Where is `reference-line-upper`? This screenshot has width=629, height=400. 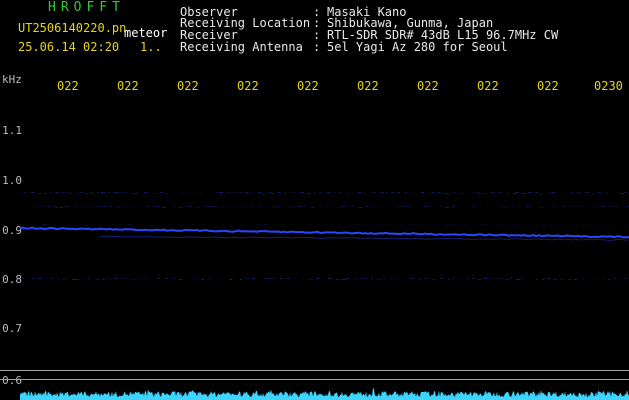 reference-line-upper is located at coordinates (314, 370).